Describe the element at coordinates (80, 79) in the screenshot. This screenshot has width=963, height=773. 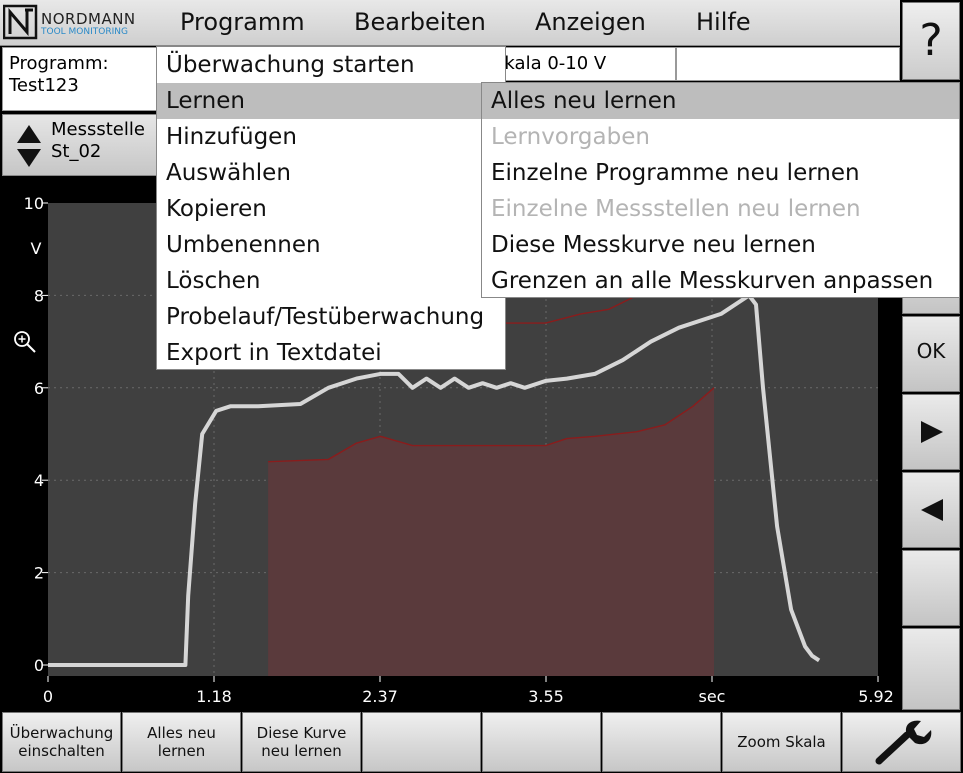
I see `program-info: Programm: Test123` at that location.